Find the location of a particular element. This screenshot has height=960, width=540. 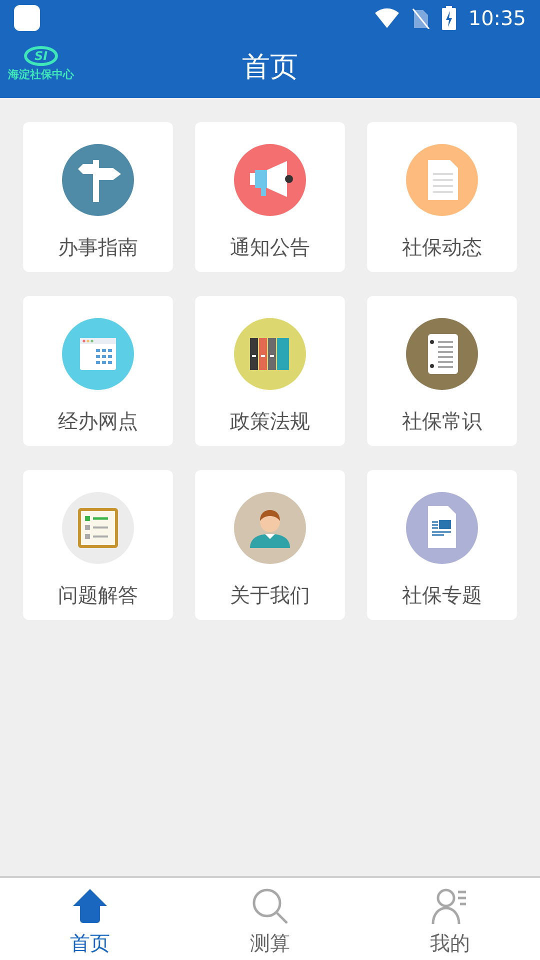

menu-tile: 社保常识 is located at coordinates (442, 371).